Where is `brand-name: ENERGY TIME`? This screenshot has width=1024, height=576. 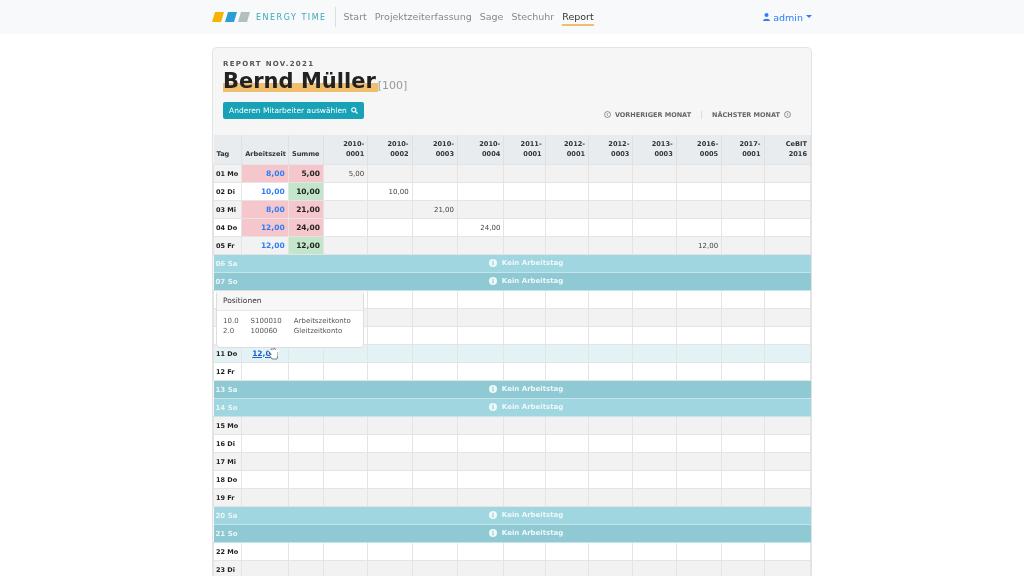
brand-name: ENERGY TIME is located at coordinates (291, 17).